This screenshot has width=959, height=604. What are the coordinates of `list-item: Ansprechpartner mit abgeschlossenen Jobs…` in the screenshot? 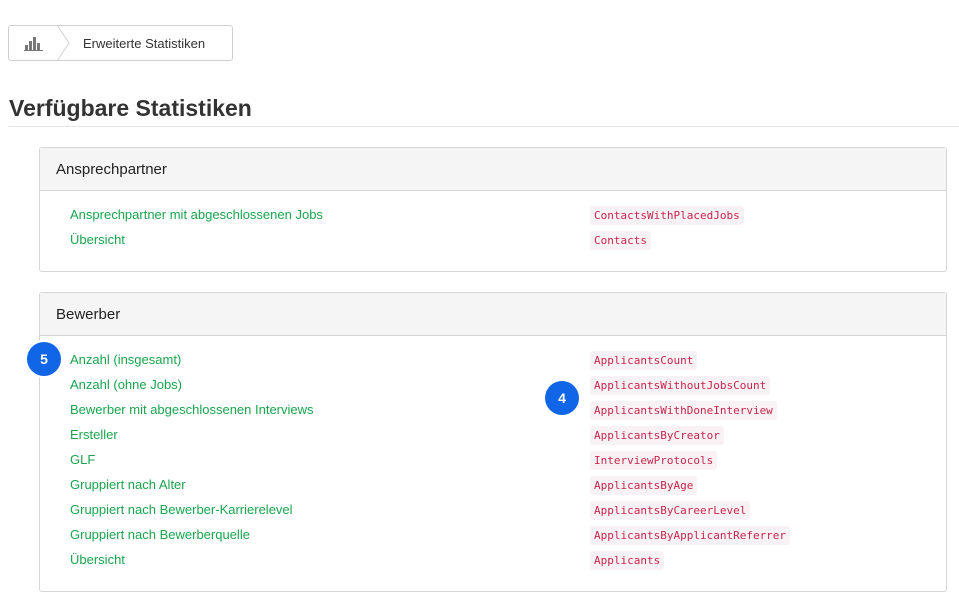 It's located at (493, 216).